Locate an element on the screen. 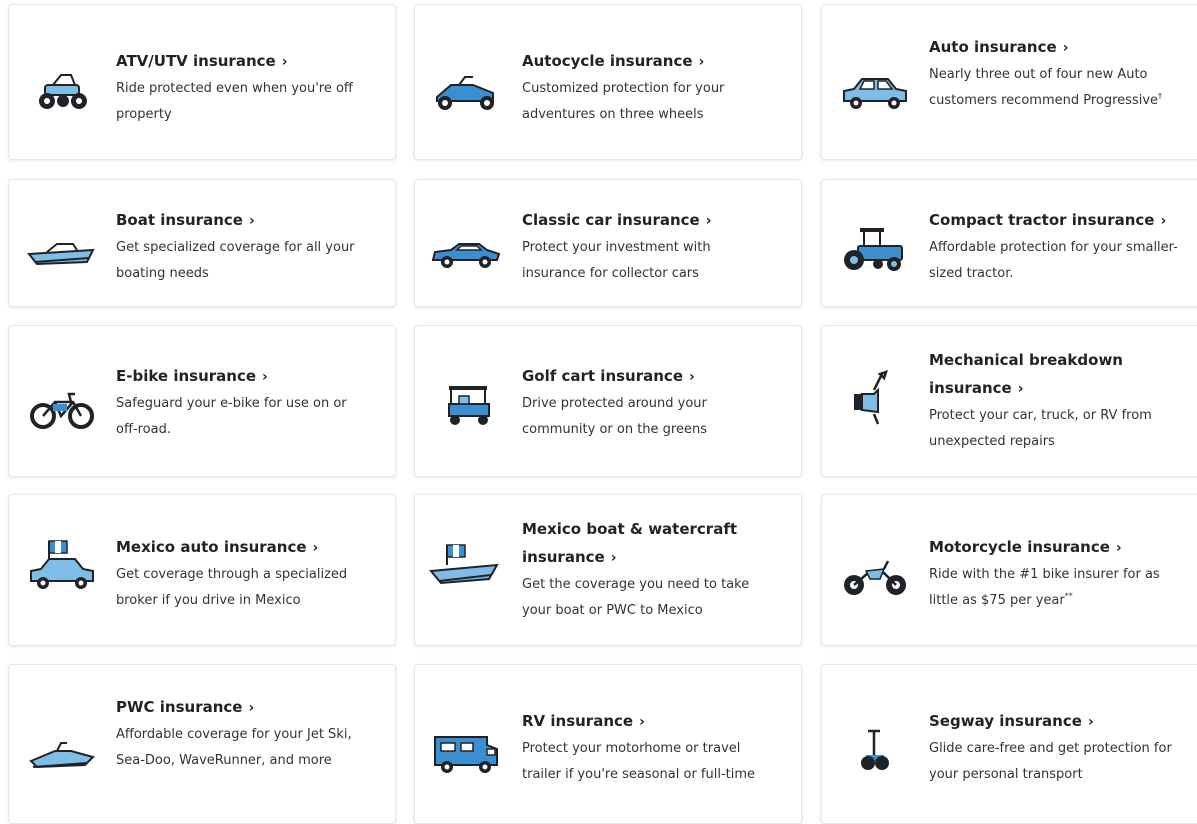  autocycle-icon is located at coordinates (466, 91).